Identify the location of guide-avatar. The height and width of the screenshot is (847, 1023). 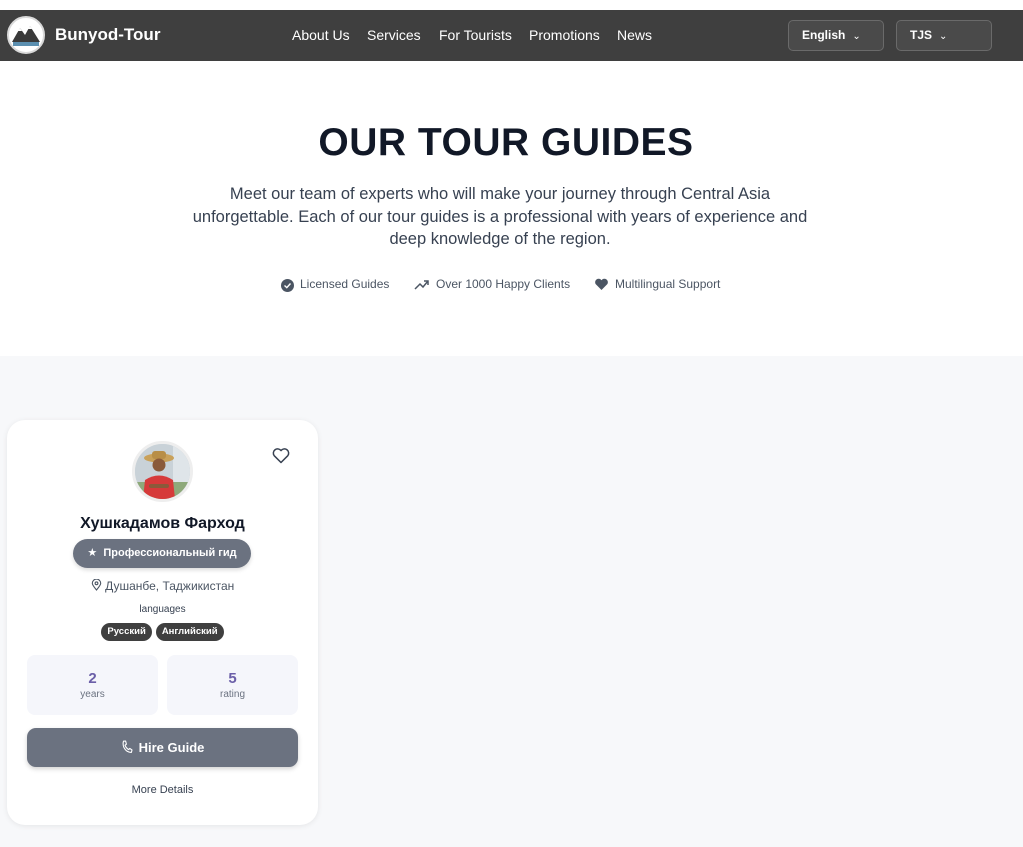
(162, 471).